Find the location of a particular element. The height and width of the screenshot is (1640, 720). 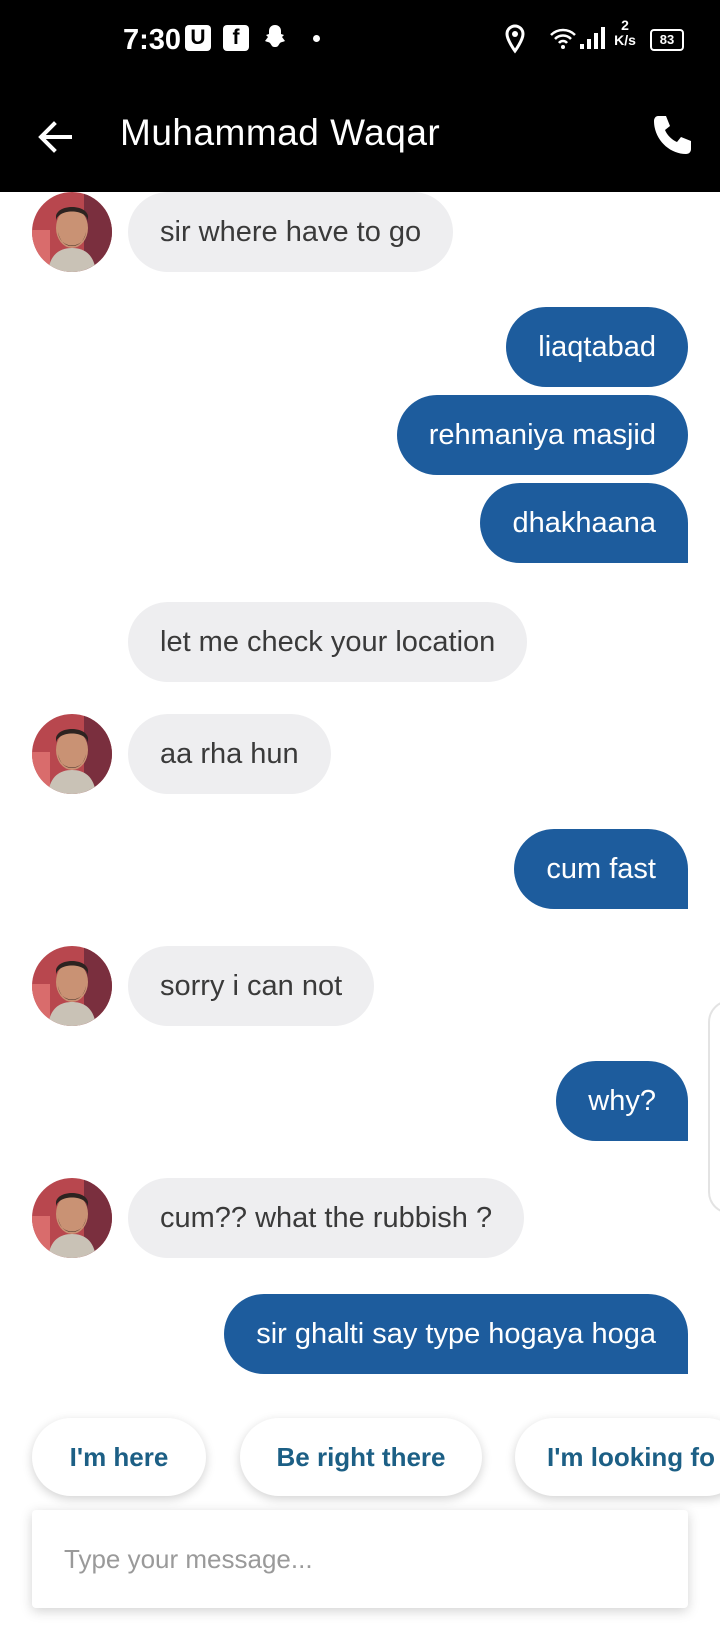

quick-reply-im-looking: I'm looking fo is located at coordinates (617, 1457).